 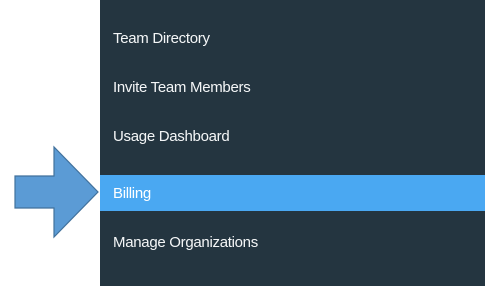 What do you see at coordinates (132, 193) in the screenshot?
I see `menu-item-label: Billing` at bounding box center [132, 193].